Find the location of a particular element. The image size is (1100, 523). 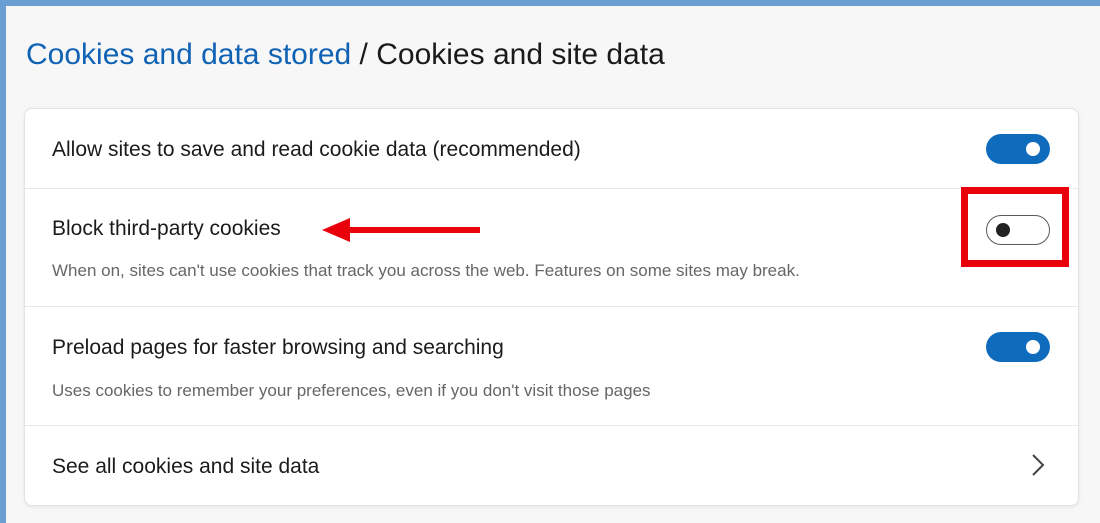

annotation-highlight-box is located at coordinates (1015, 227).